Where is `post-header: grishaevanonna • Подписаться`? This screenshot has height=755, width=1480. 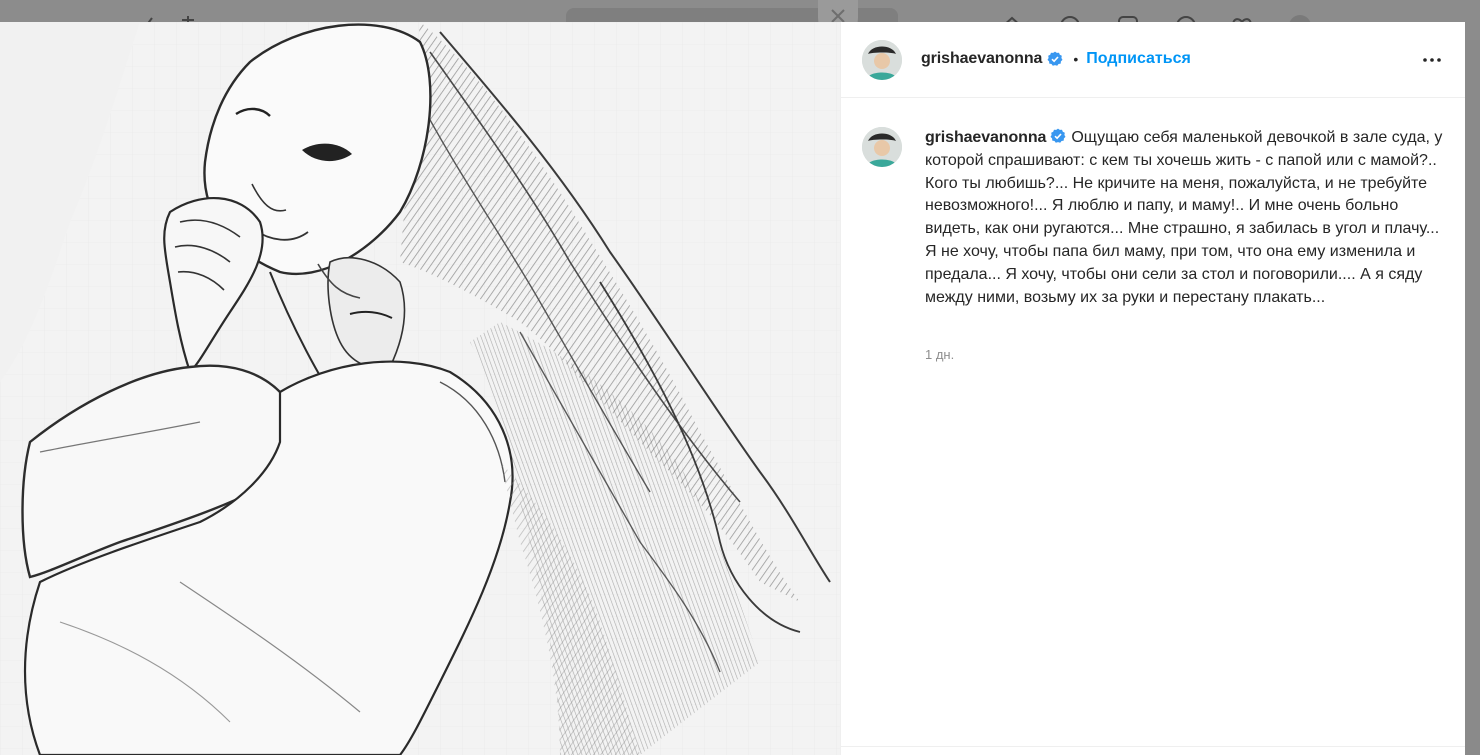 post-header: grishaevanonna • Подписаться is located at coordinates (1153, 60).